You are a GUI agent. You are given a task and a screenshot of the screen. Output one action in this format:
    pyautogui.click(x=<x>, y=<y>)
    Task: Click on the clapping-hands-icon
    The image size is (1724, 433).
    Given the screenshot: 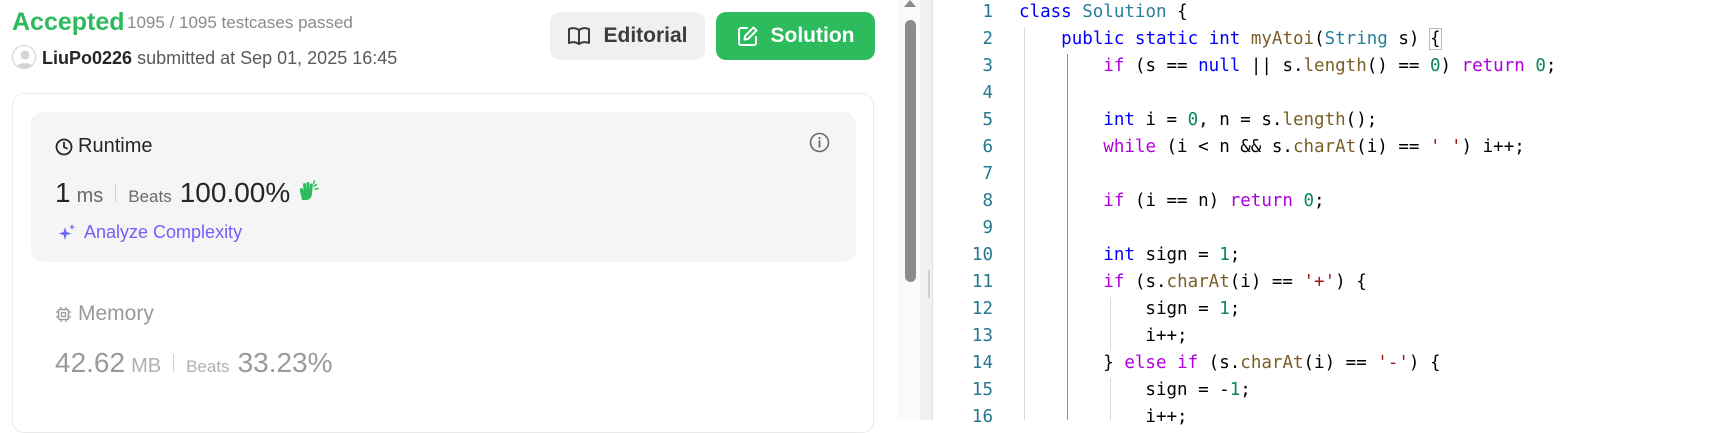 What is the action you would take?
    pyautogui.click(x=308, y=193)
    